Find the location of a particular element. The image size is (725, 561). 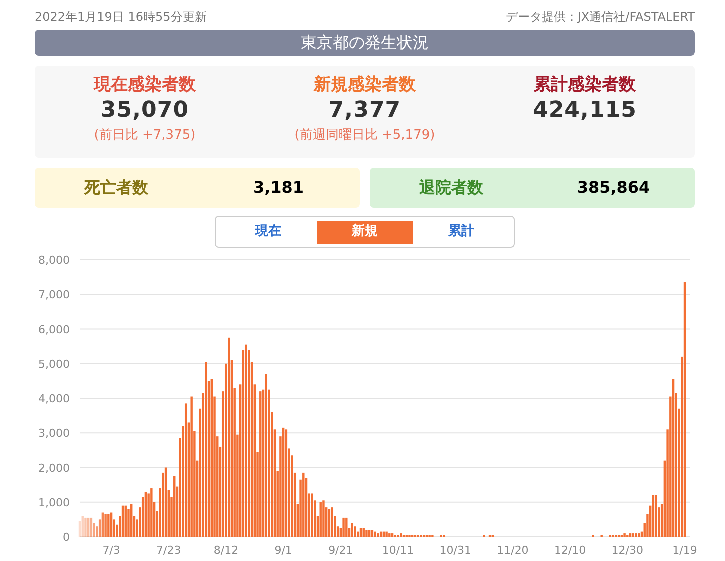

total-label: 死亡者数 is located at coordinates (116, 188).